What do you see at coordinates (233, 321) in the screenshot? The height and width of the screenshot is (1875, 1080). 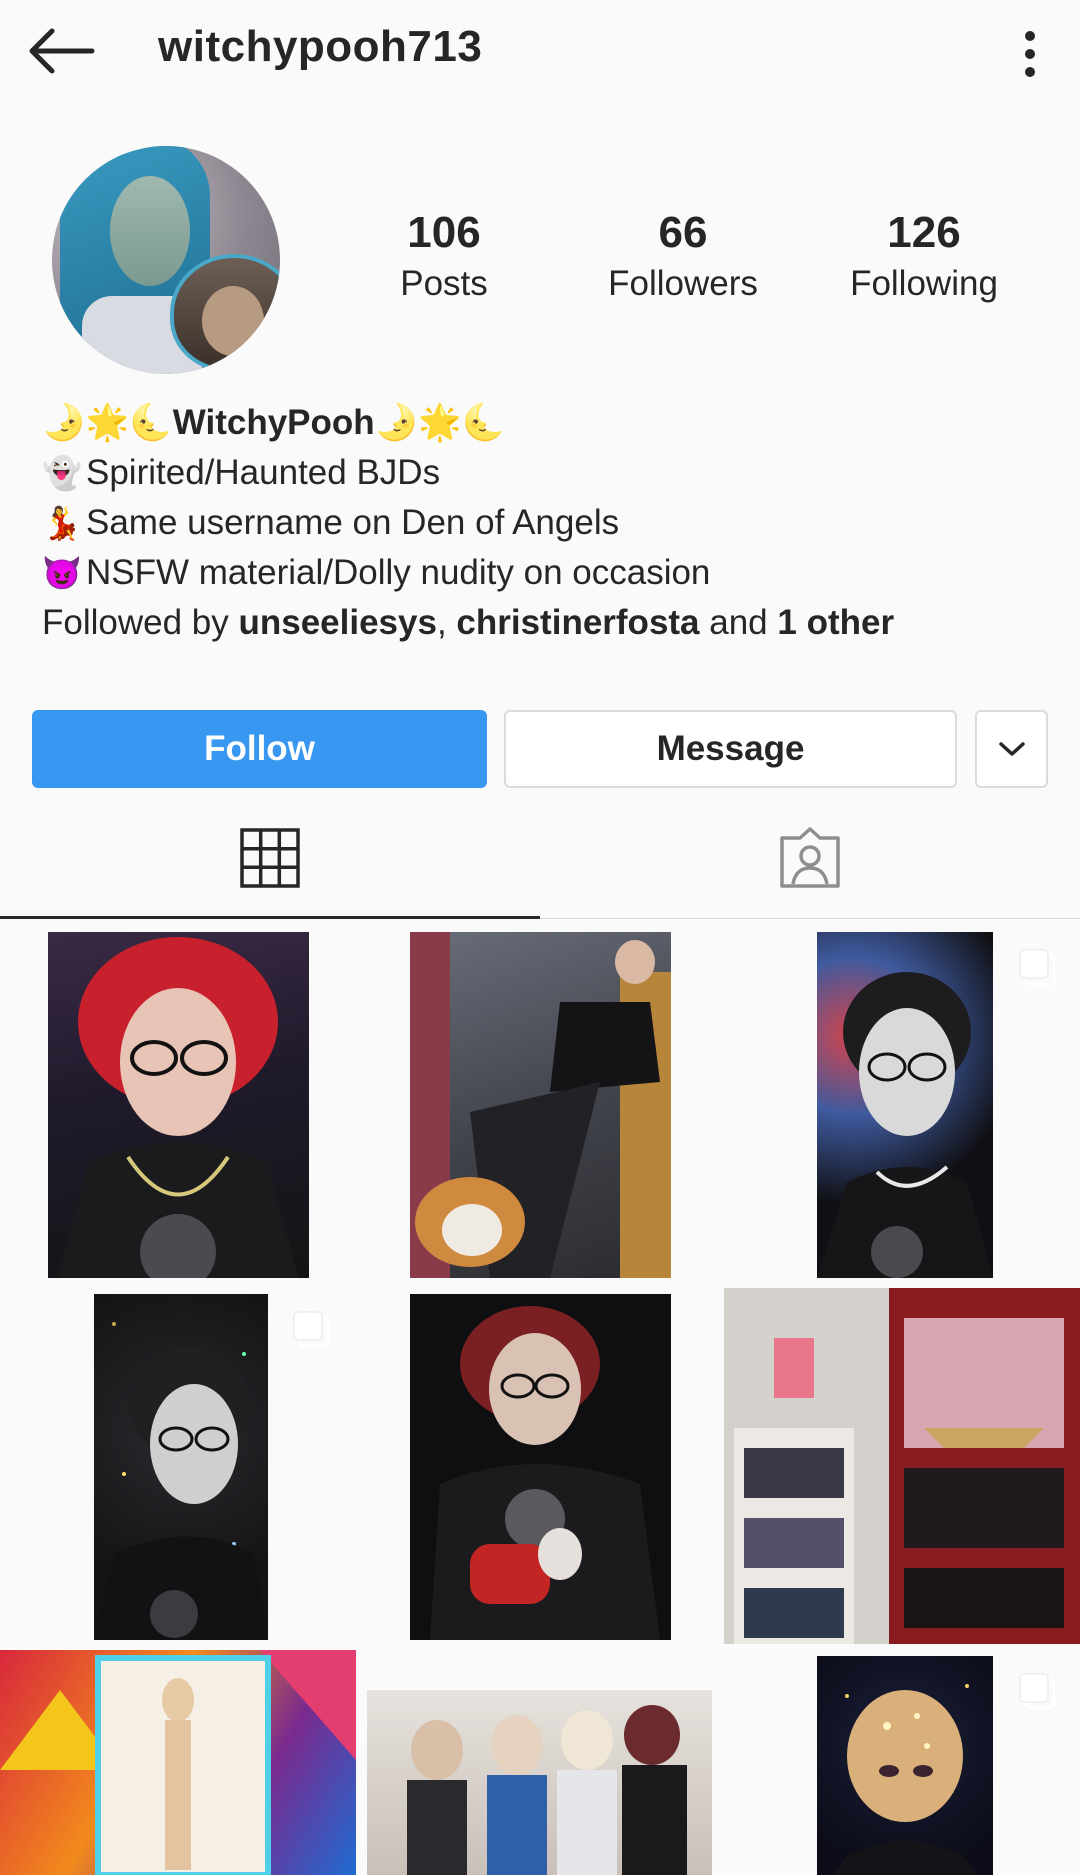 I see `avatar-inset-face` at bounding box center [233, 321].